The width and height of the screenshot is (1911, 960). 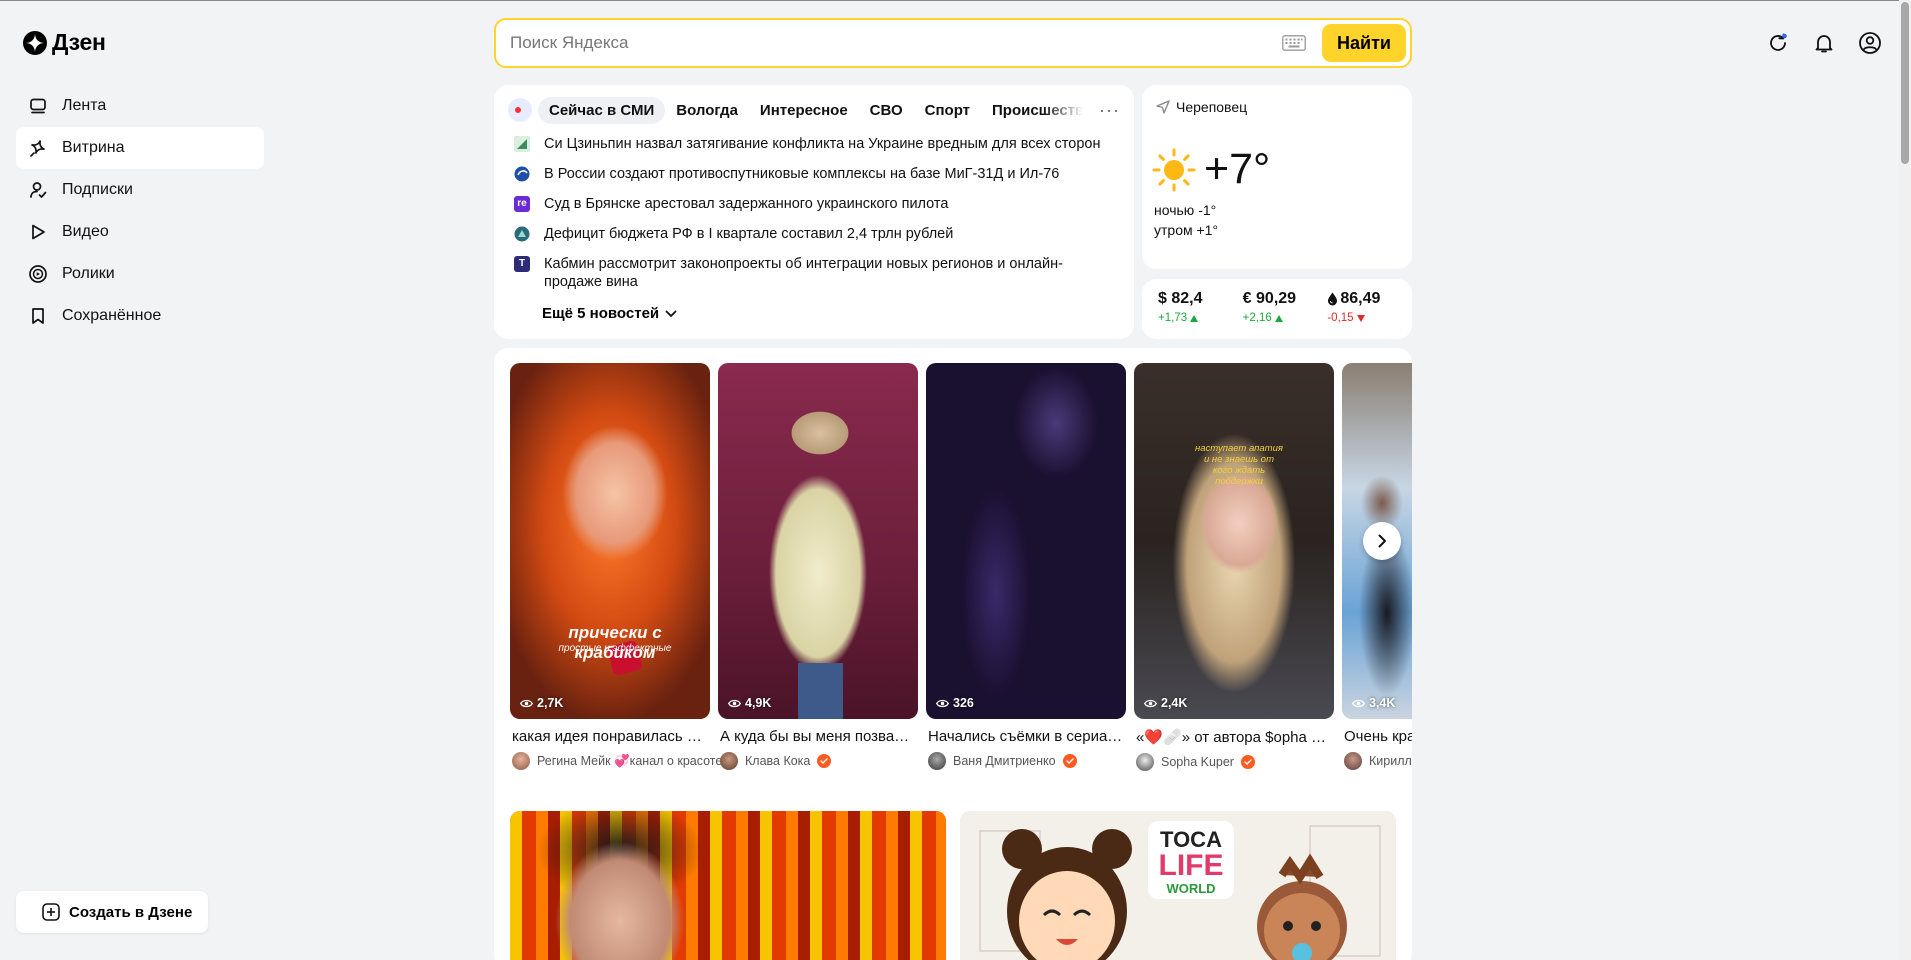 I want to click on sidebar-item-label: Лента, so click(x=84, y=105).